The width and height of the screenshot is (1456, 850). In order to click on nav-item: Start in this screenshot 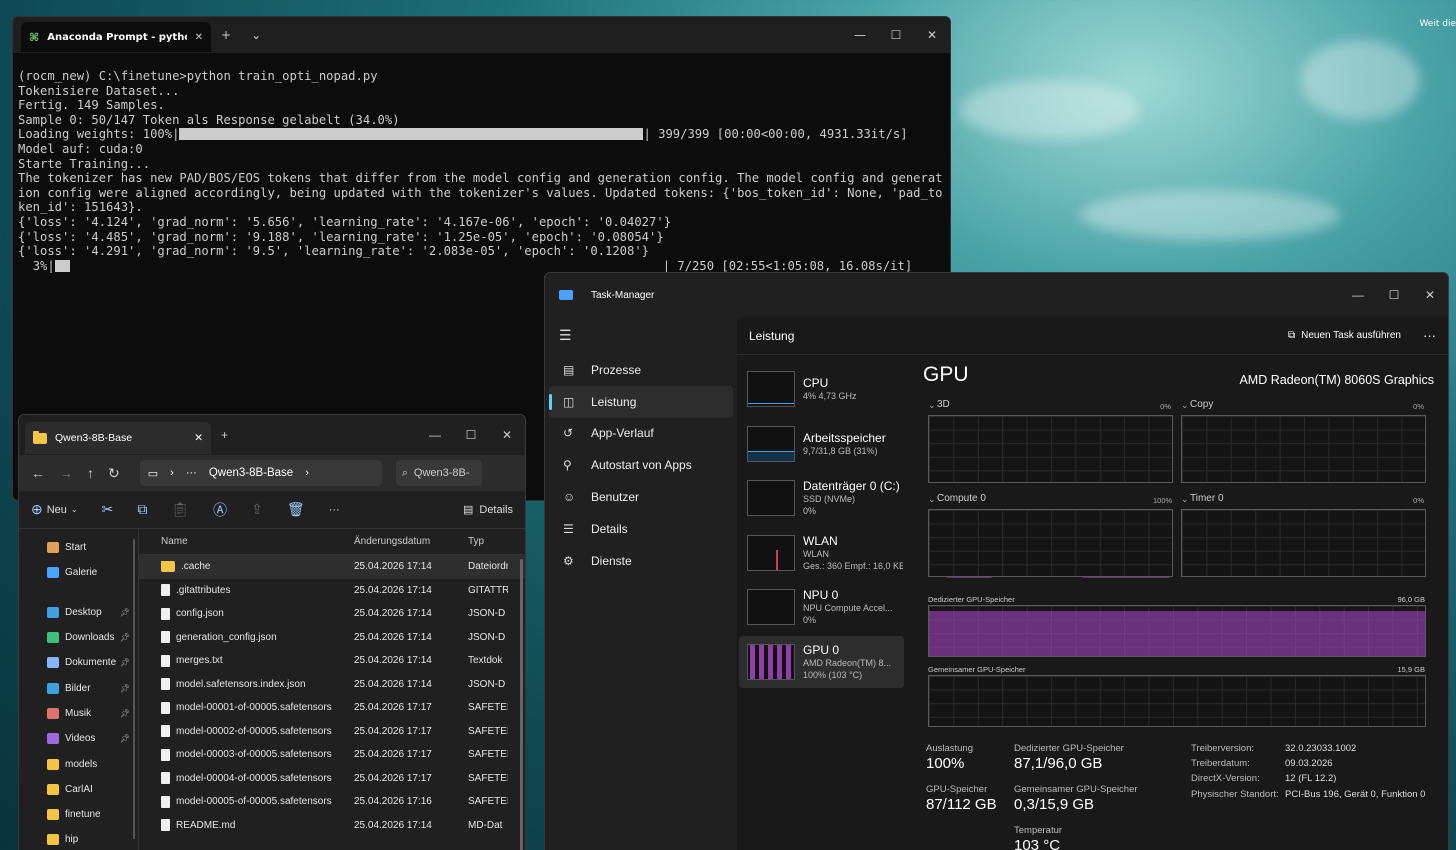, I will do `click(78, 547)`.